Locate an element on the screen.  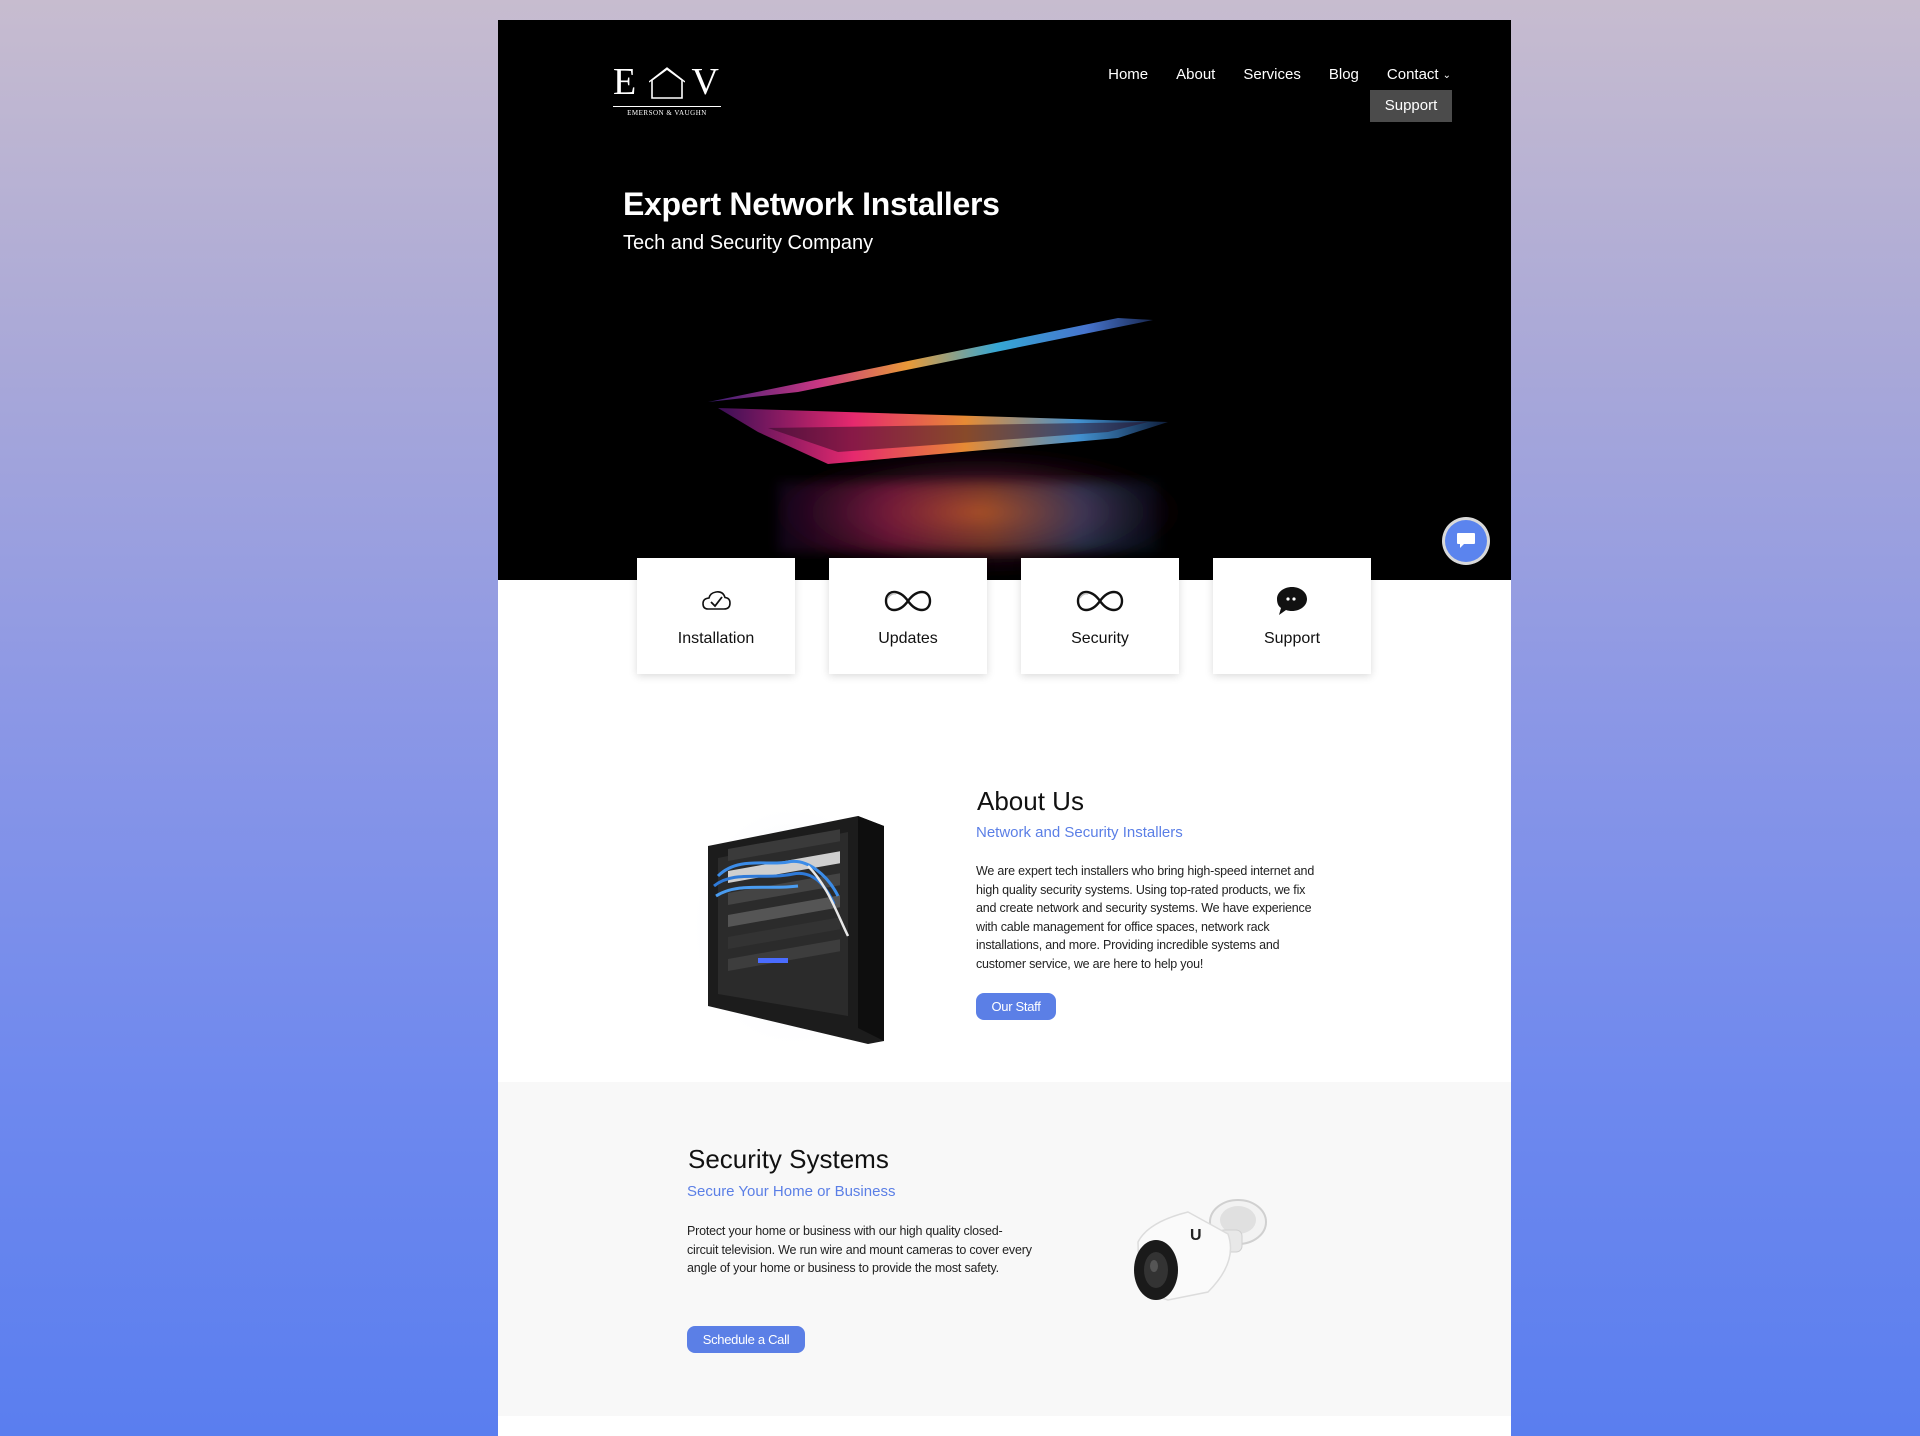
chat-icon is located at coordinates (1466, 540).